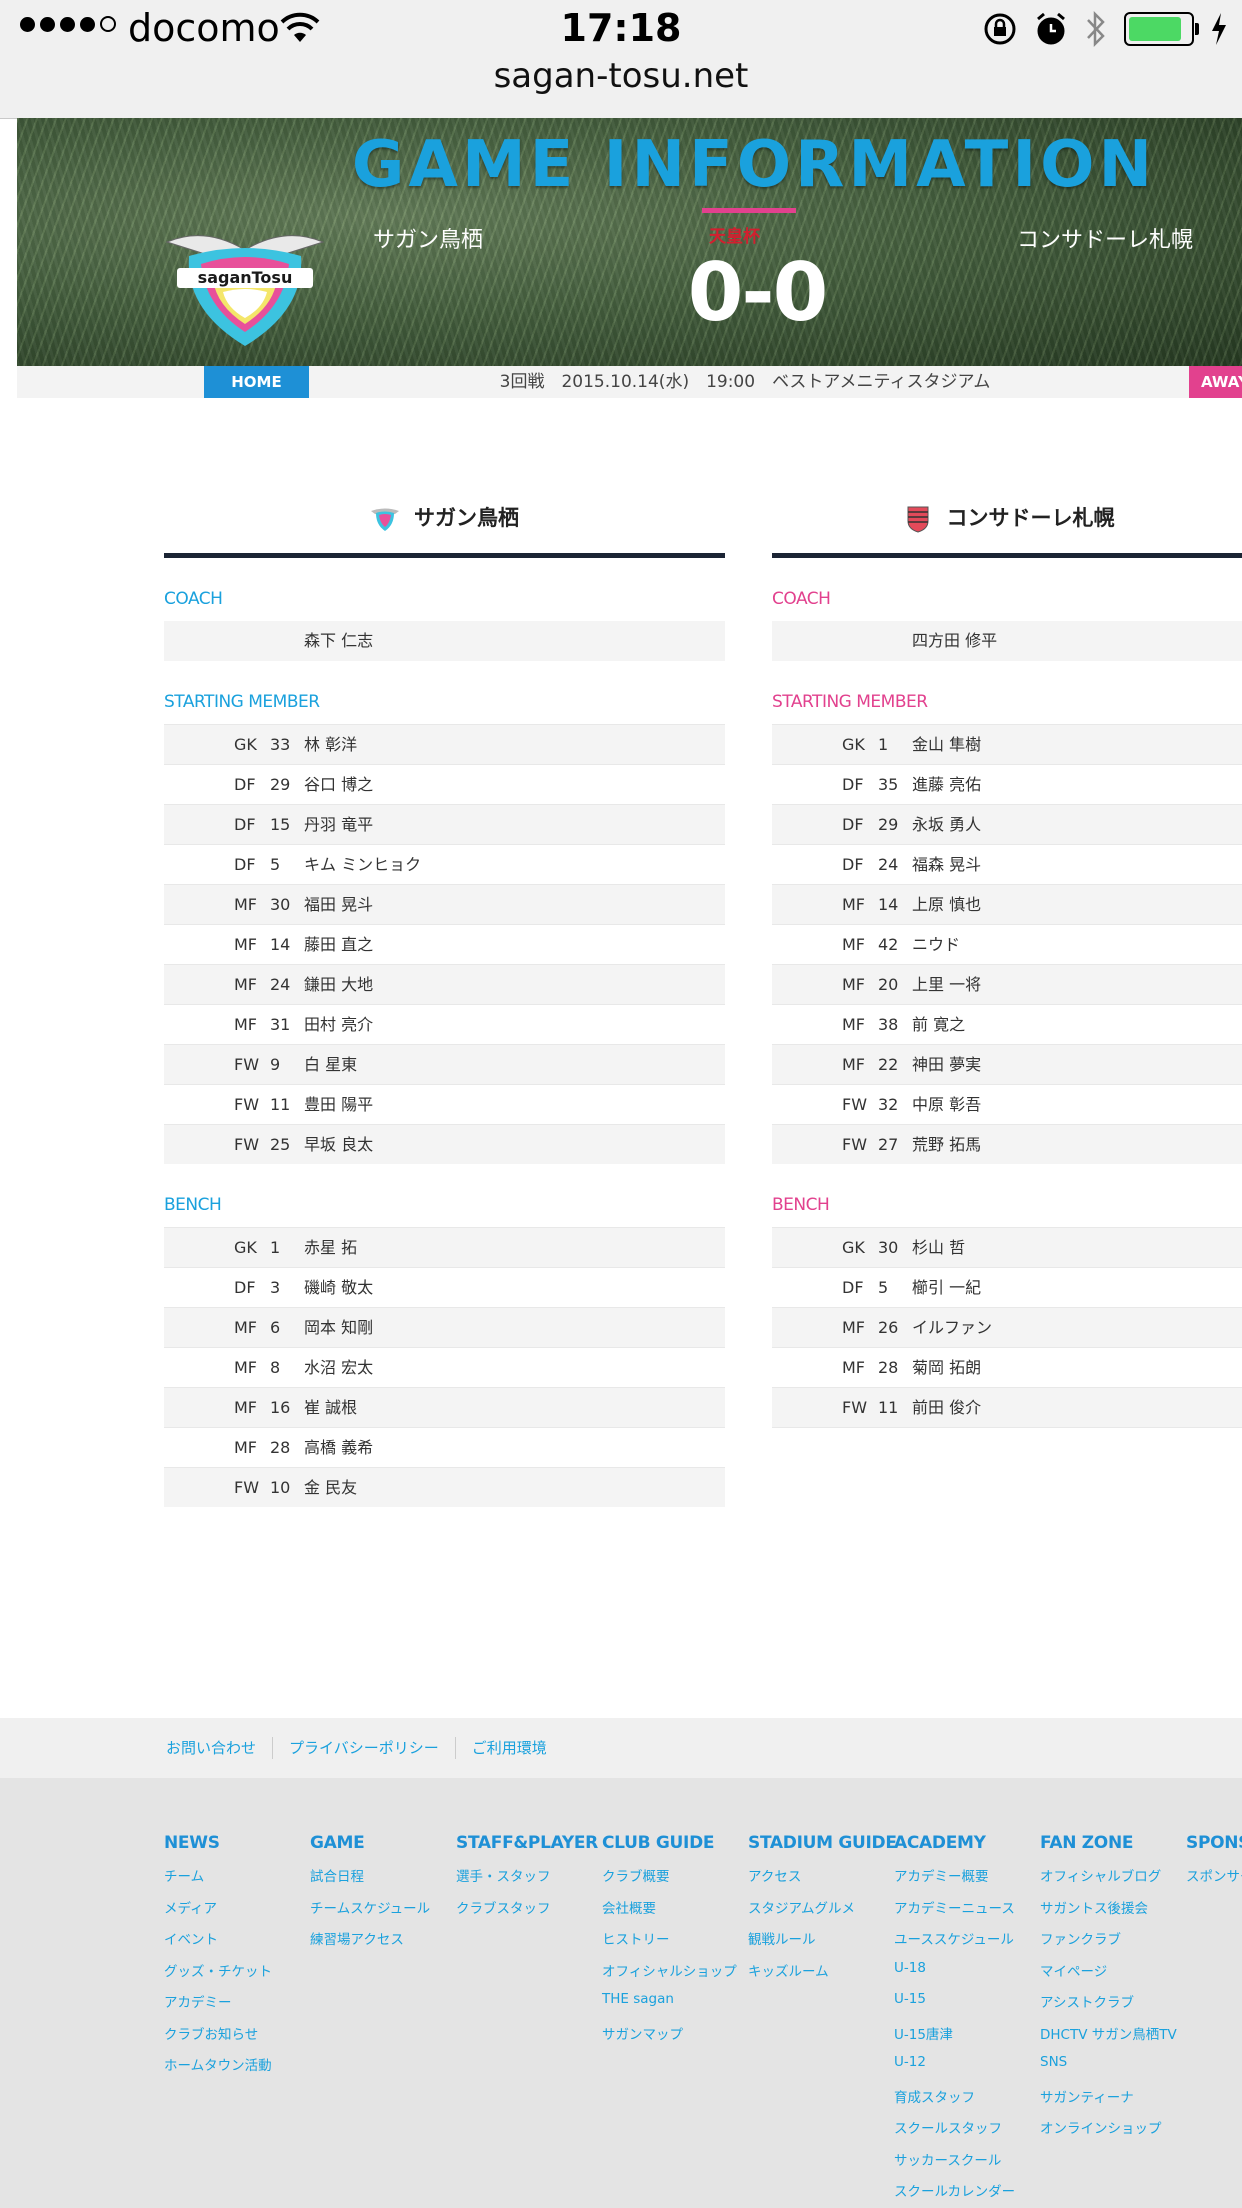 The width and height of the screenshot is (1242, 2208). What do you see at coordinates (1007, 1064) in the screenshot?
I see `player-row: MF 22 神田 夢実` at bounding box center [1007, 1064].